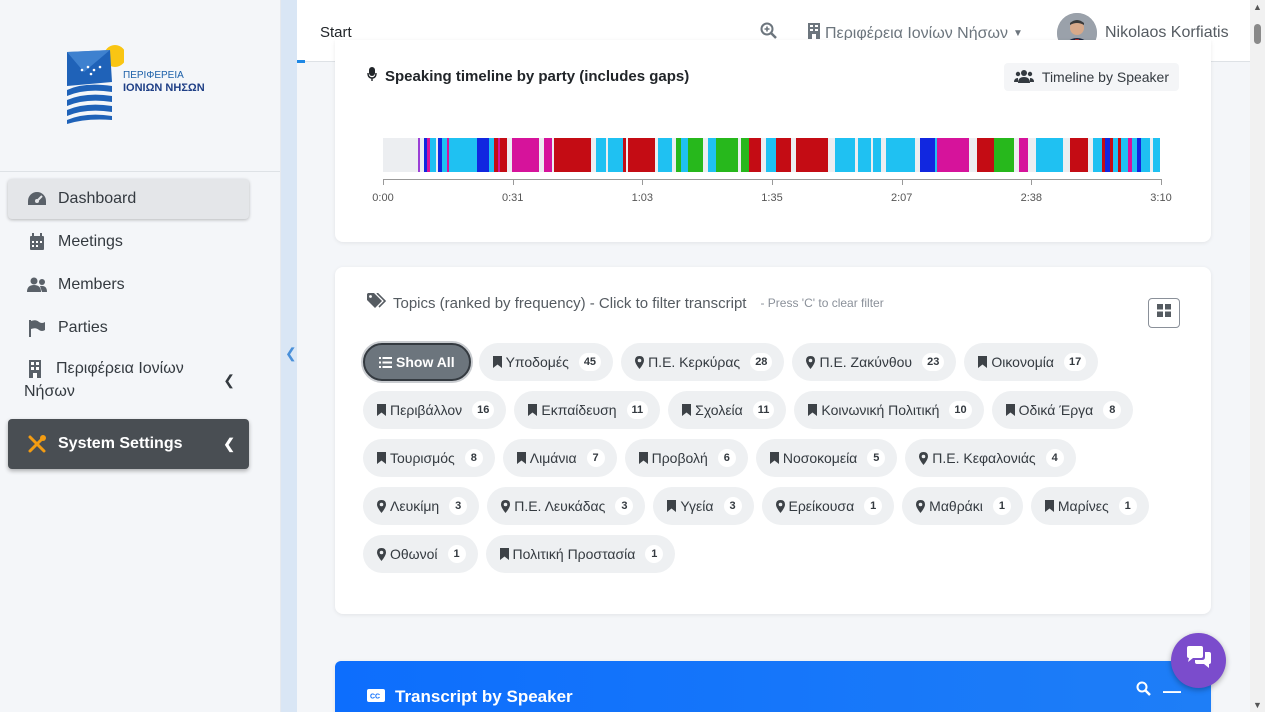  Describe the element at coordinates (37, 444) in the screenshot. I see `tools-icon` at that location.